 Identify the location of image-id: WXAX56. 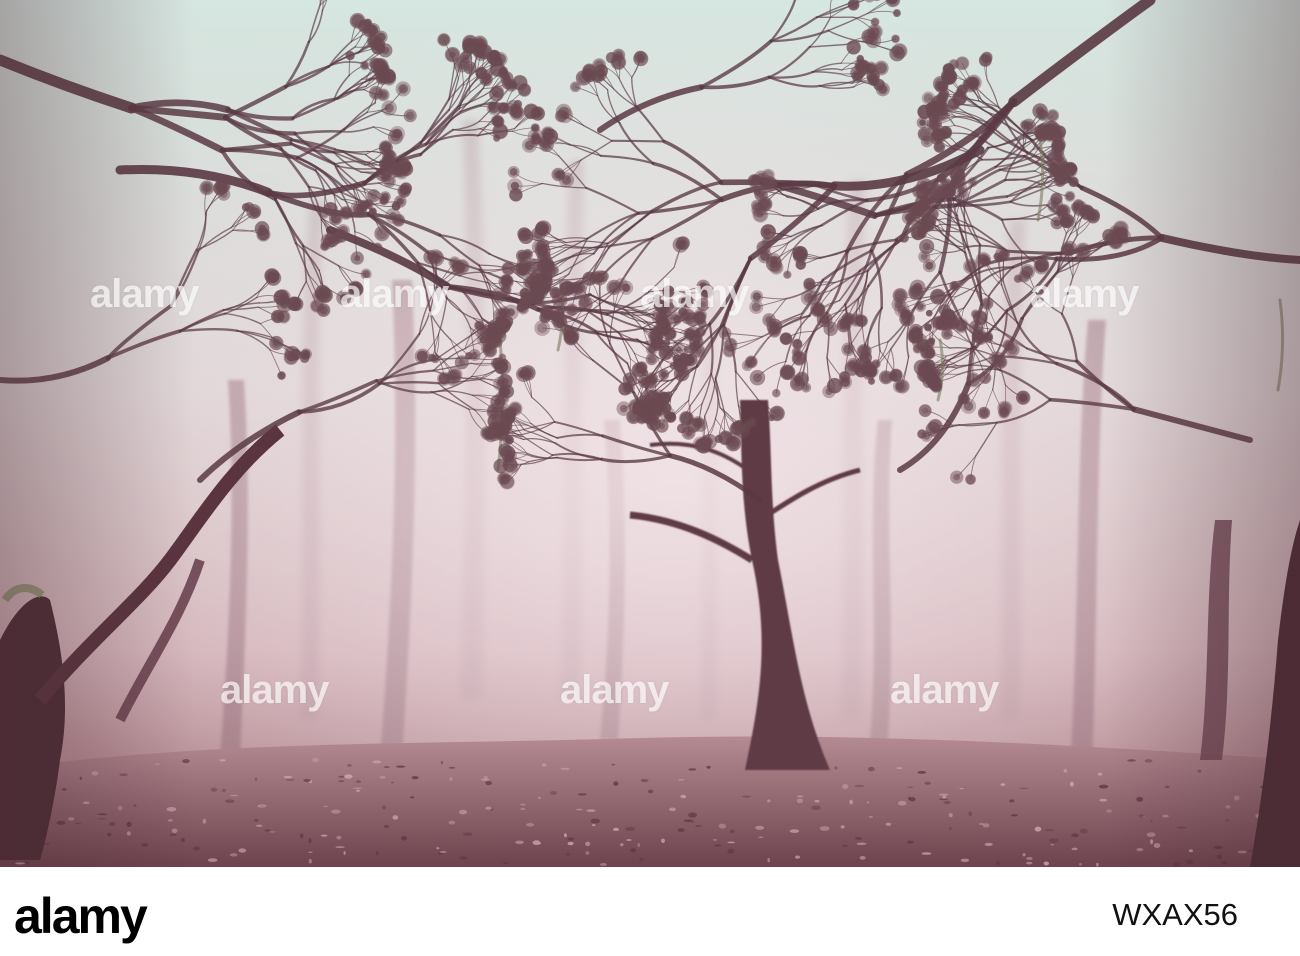
(1175, 914).